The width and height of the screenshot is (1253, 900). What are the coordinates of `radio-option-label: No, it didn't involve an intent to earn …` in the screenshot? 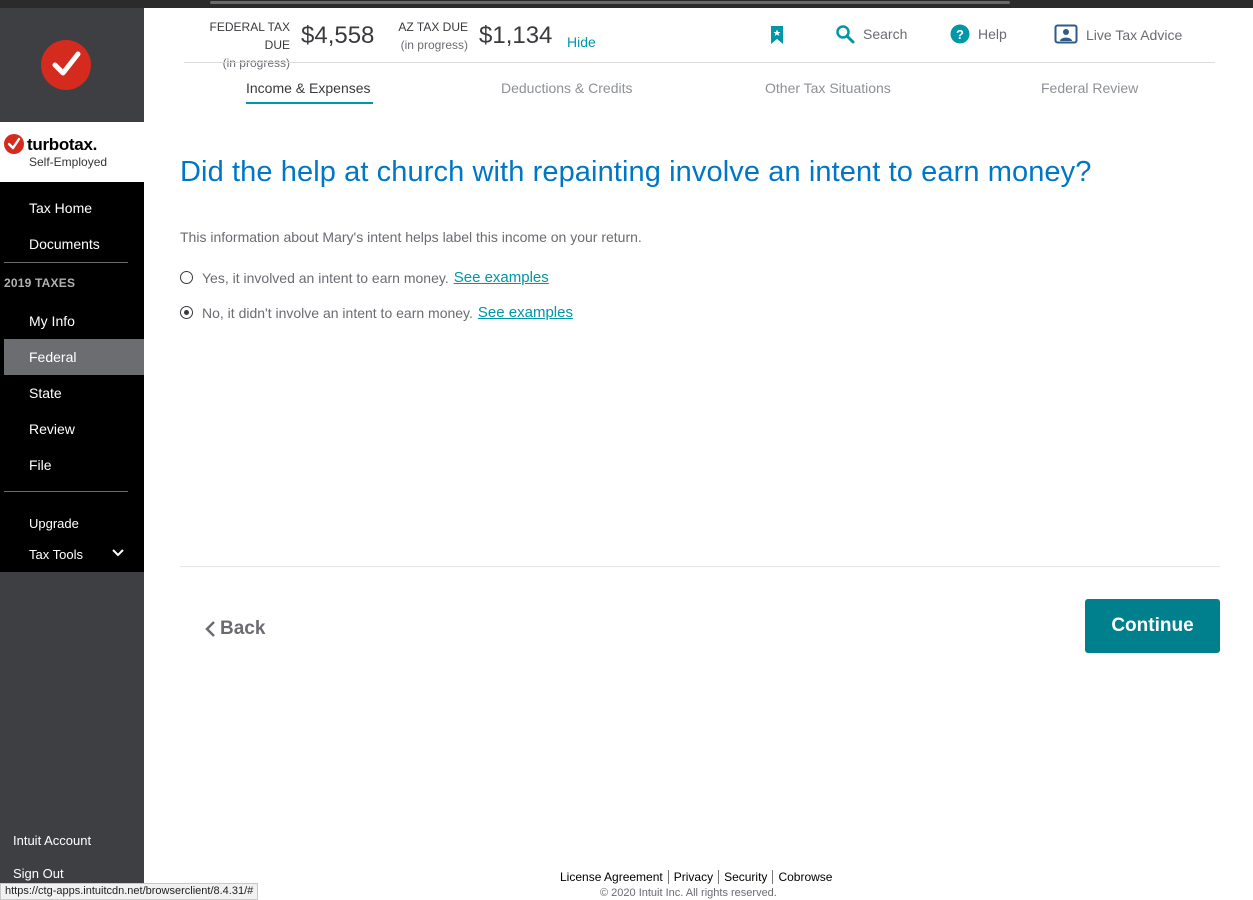 It's located at (337, 312).